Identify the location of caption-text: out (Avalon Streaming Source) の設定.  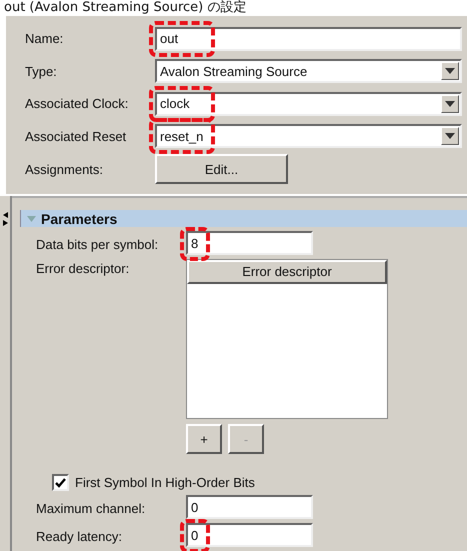
(125, 8).